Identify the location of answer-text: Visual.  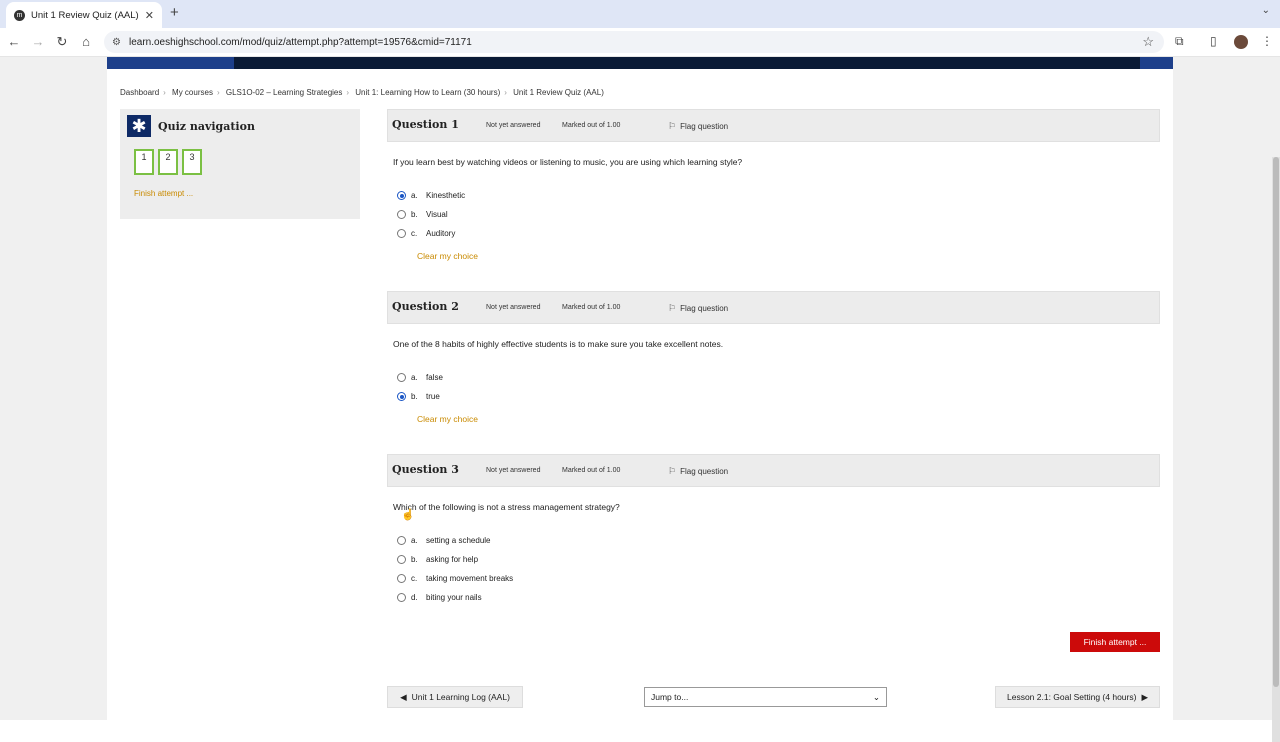
(437, 214).